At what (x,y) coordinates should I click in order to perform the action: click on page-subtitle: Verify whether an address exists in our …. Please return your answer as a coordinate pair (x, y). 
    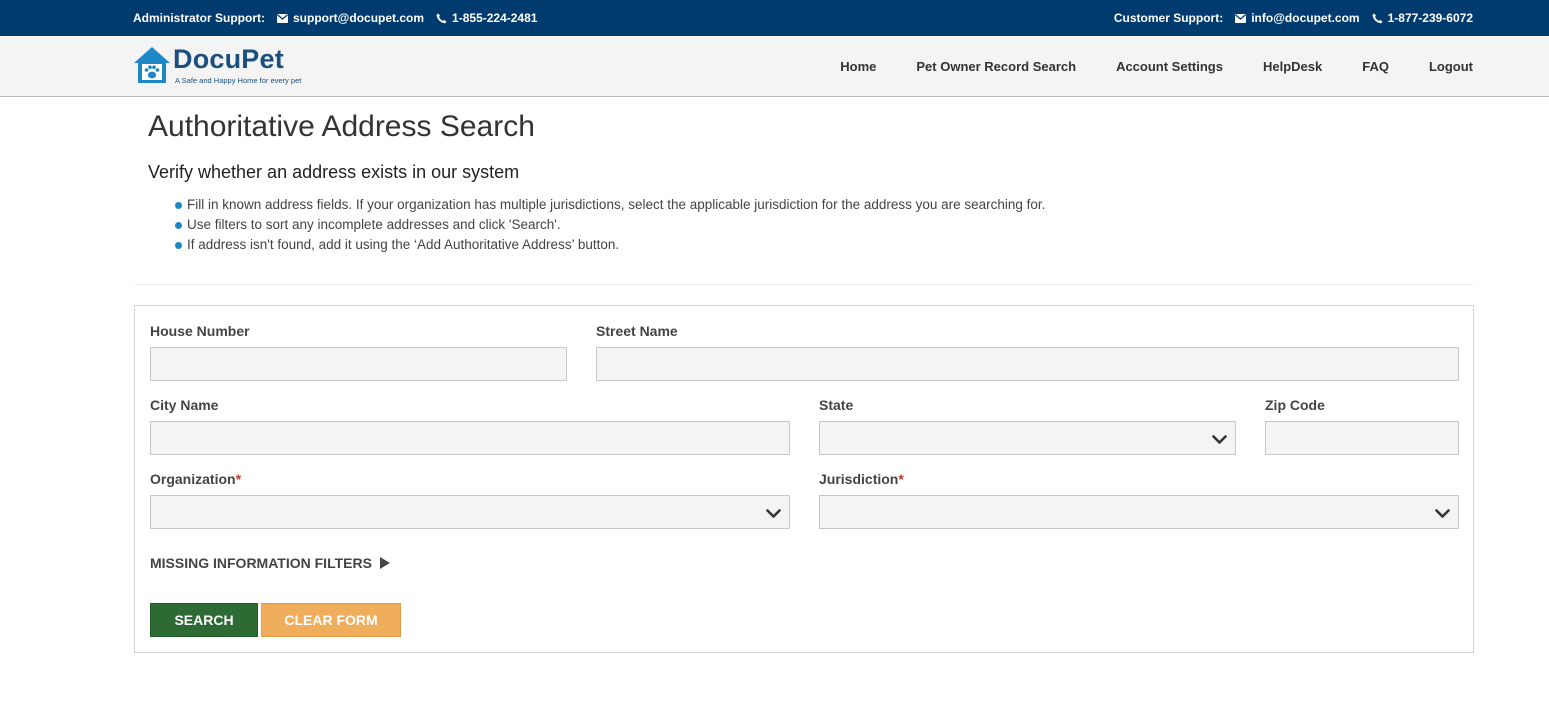
    Looking at the image, I should click on (334, 172).